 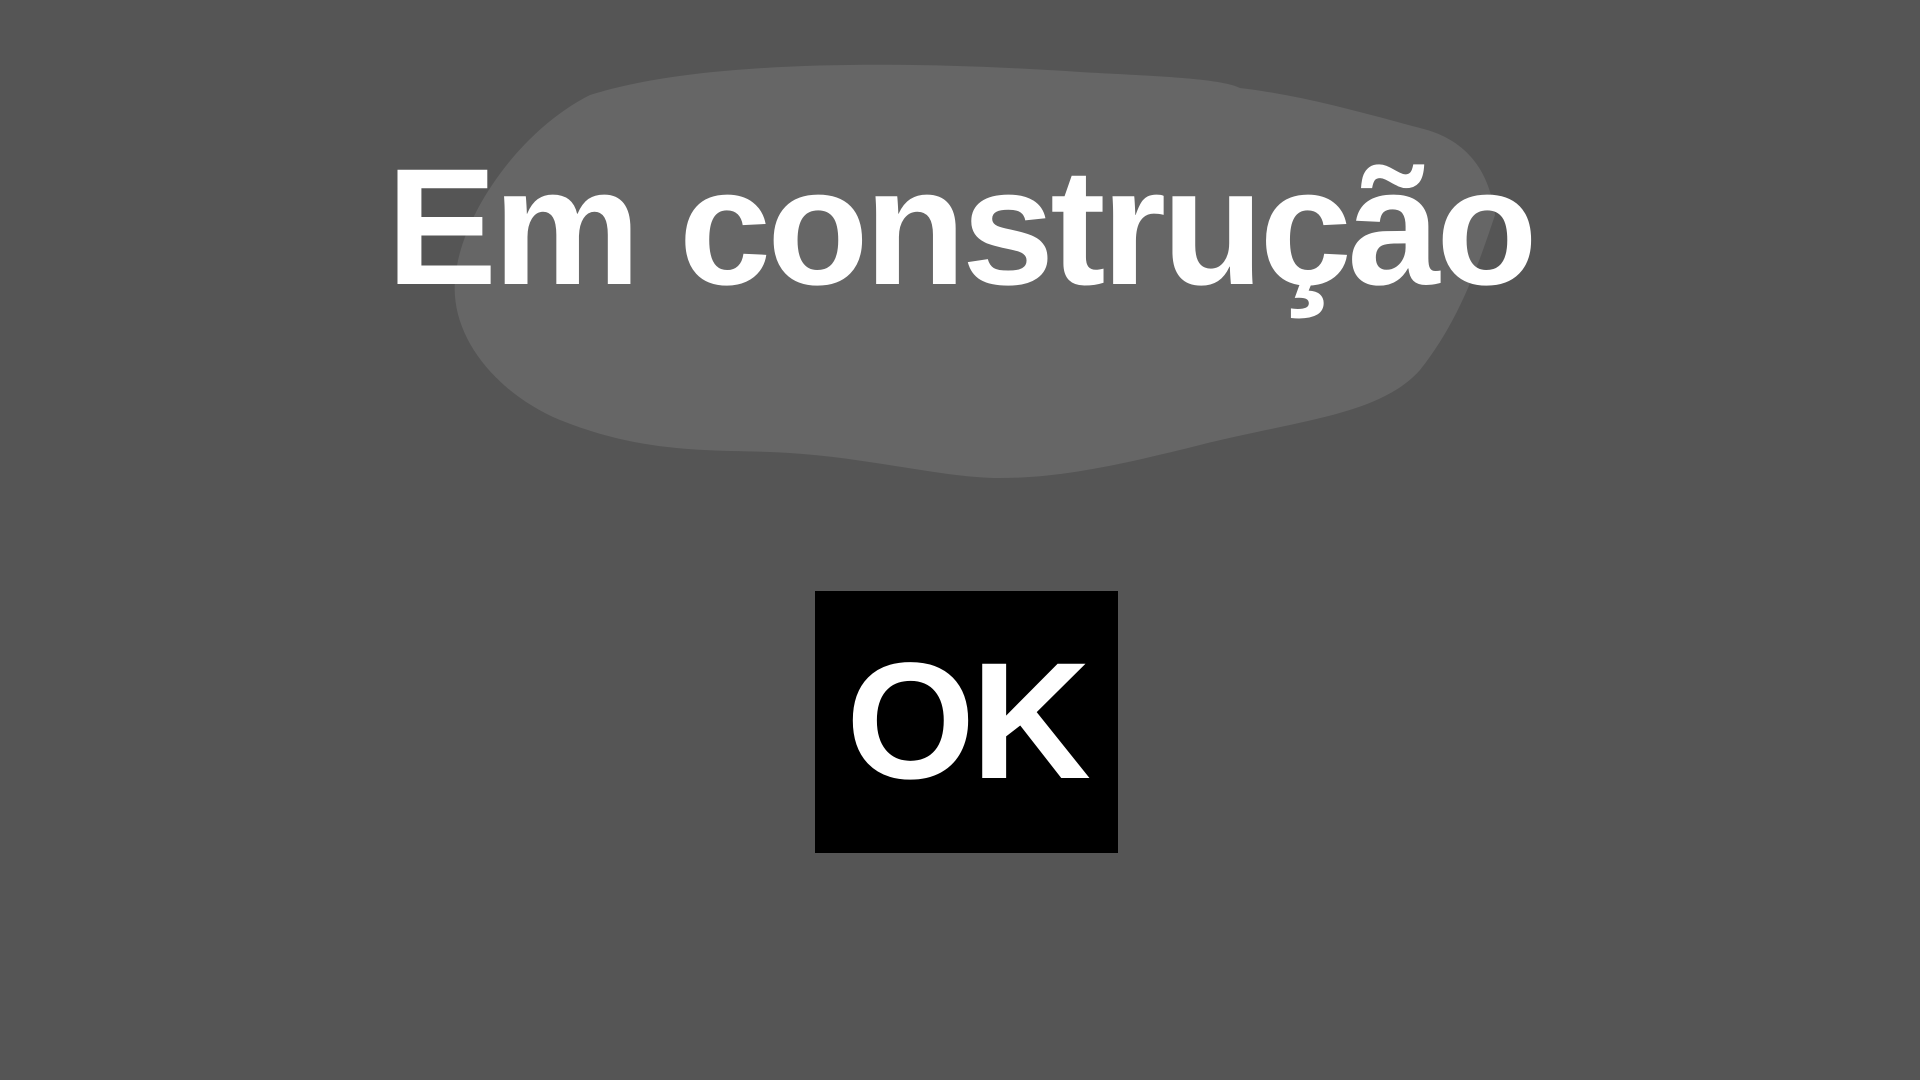 I want to click on ok-button: OK, so click(x=966, y=722).